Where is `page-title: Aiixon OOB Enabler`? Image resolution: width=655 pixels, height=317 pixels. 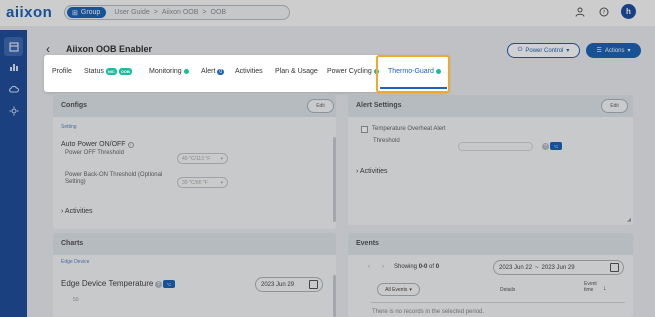
page-title: Aiixon OOB Enabler is located at coordinates (109, 49).